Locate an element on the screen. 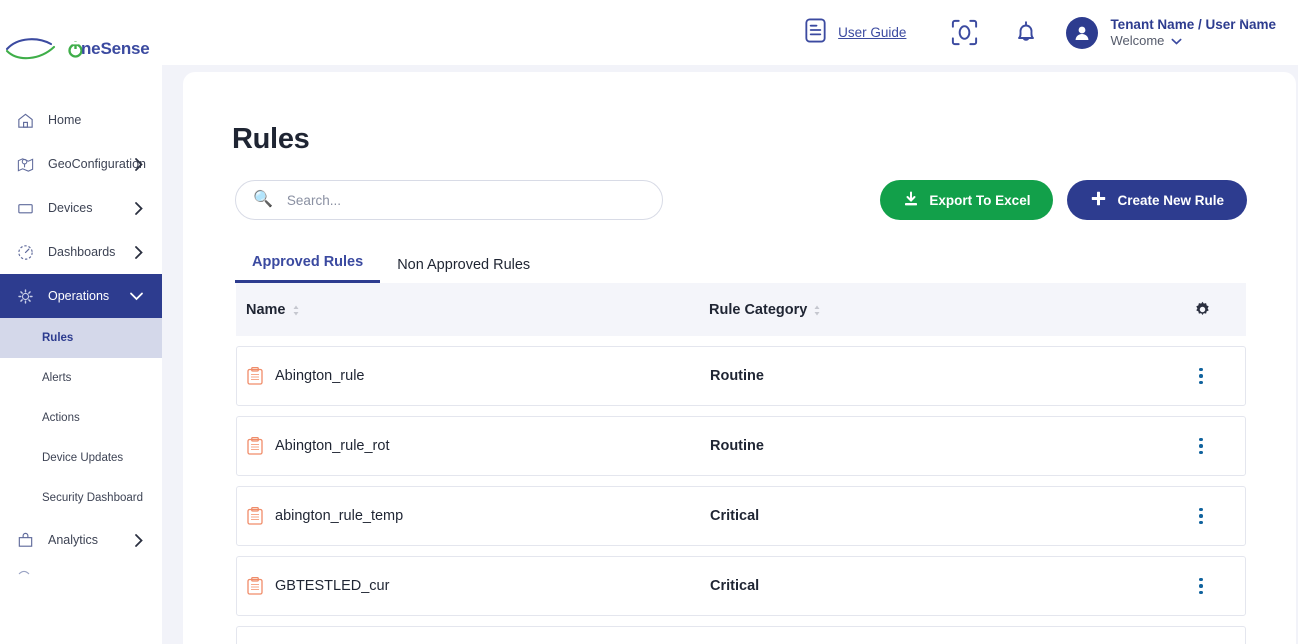 This screenshot has height=644, width=1298. user-avatar-icon is located at coordinates (1082, 33).